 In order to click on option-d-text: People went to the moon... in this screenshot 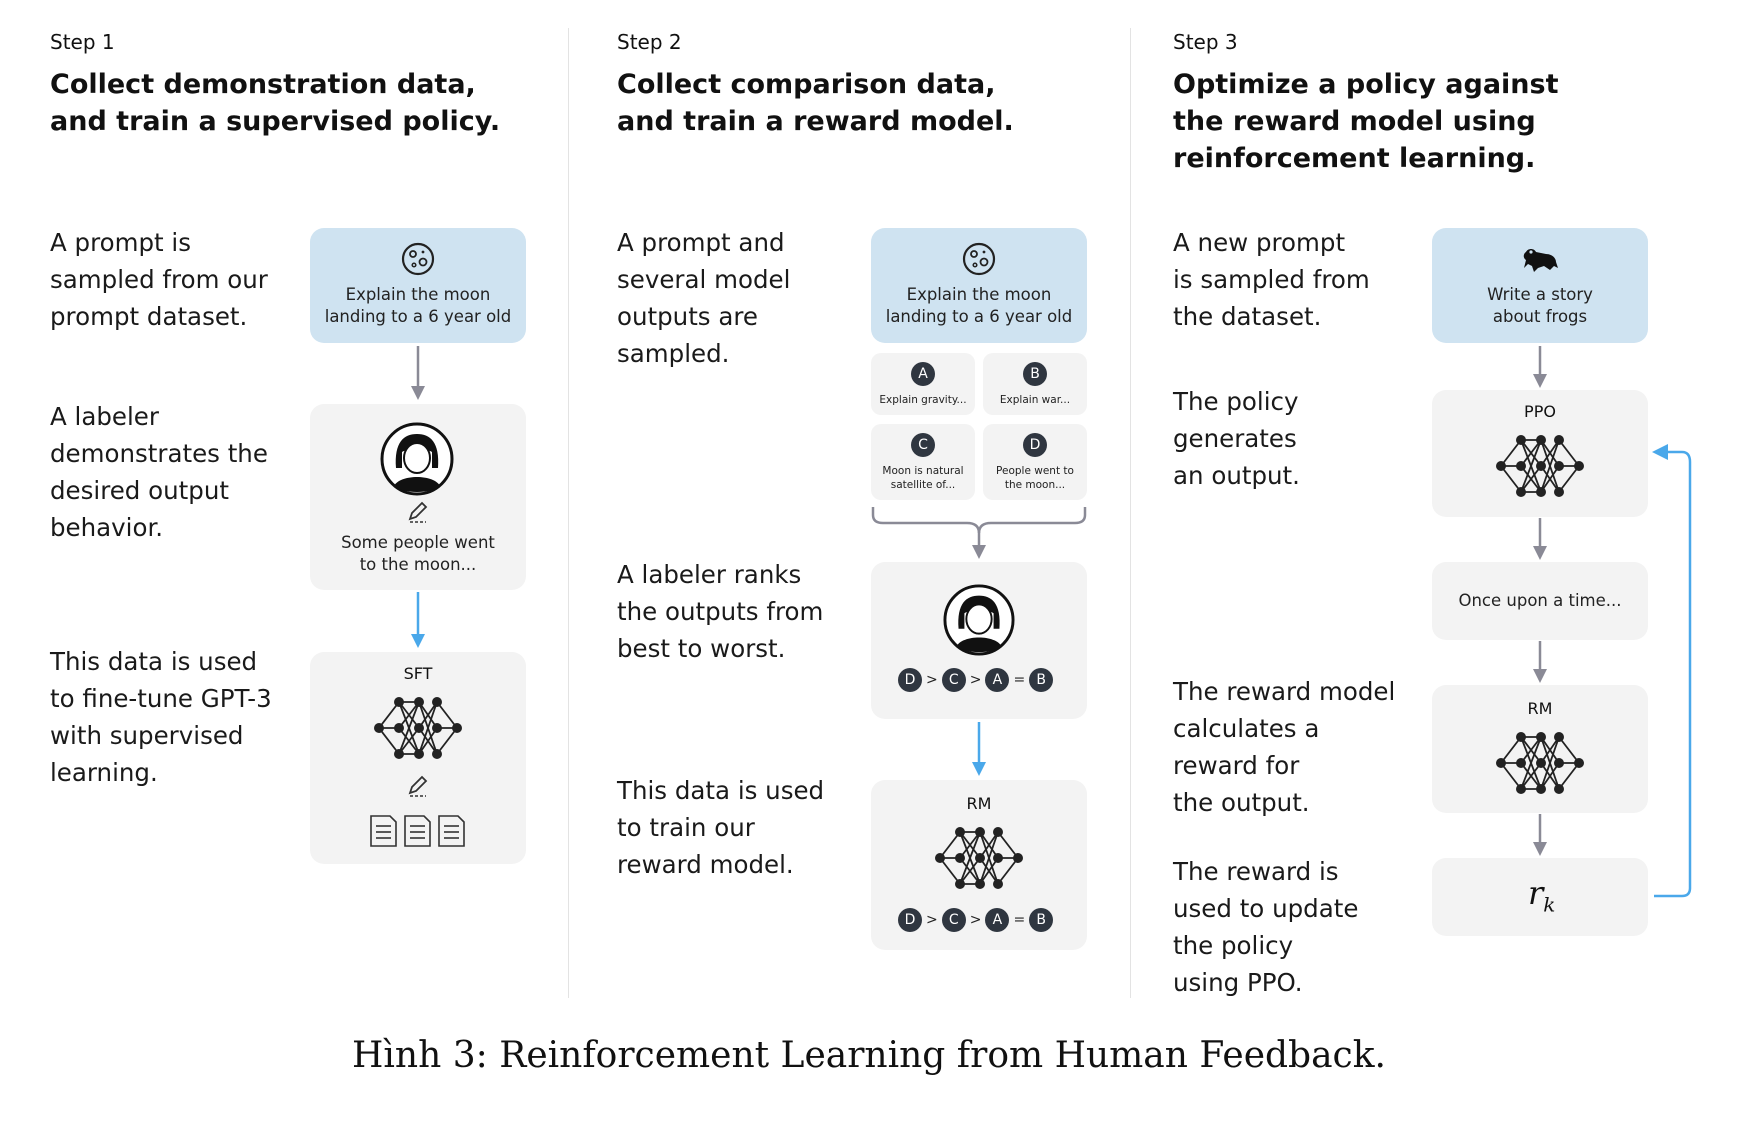, I will do `click(1035, 478)`.